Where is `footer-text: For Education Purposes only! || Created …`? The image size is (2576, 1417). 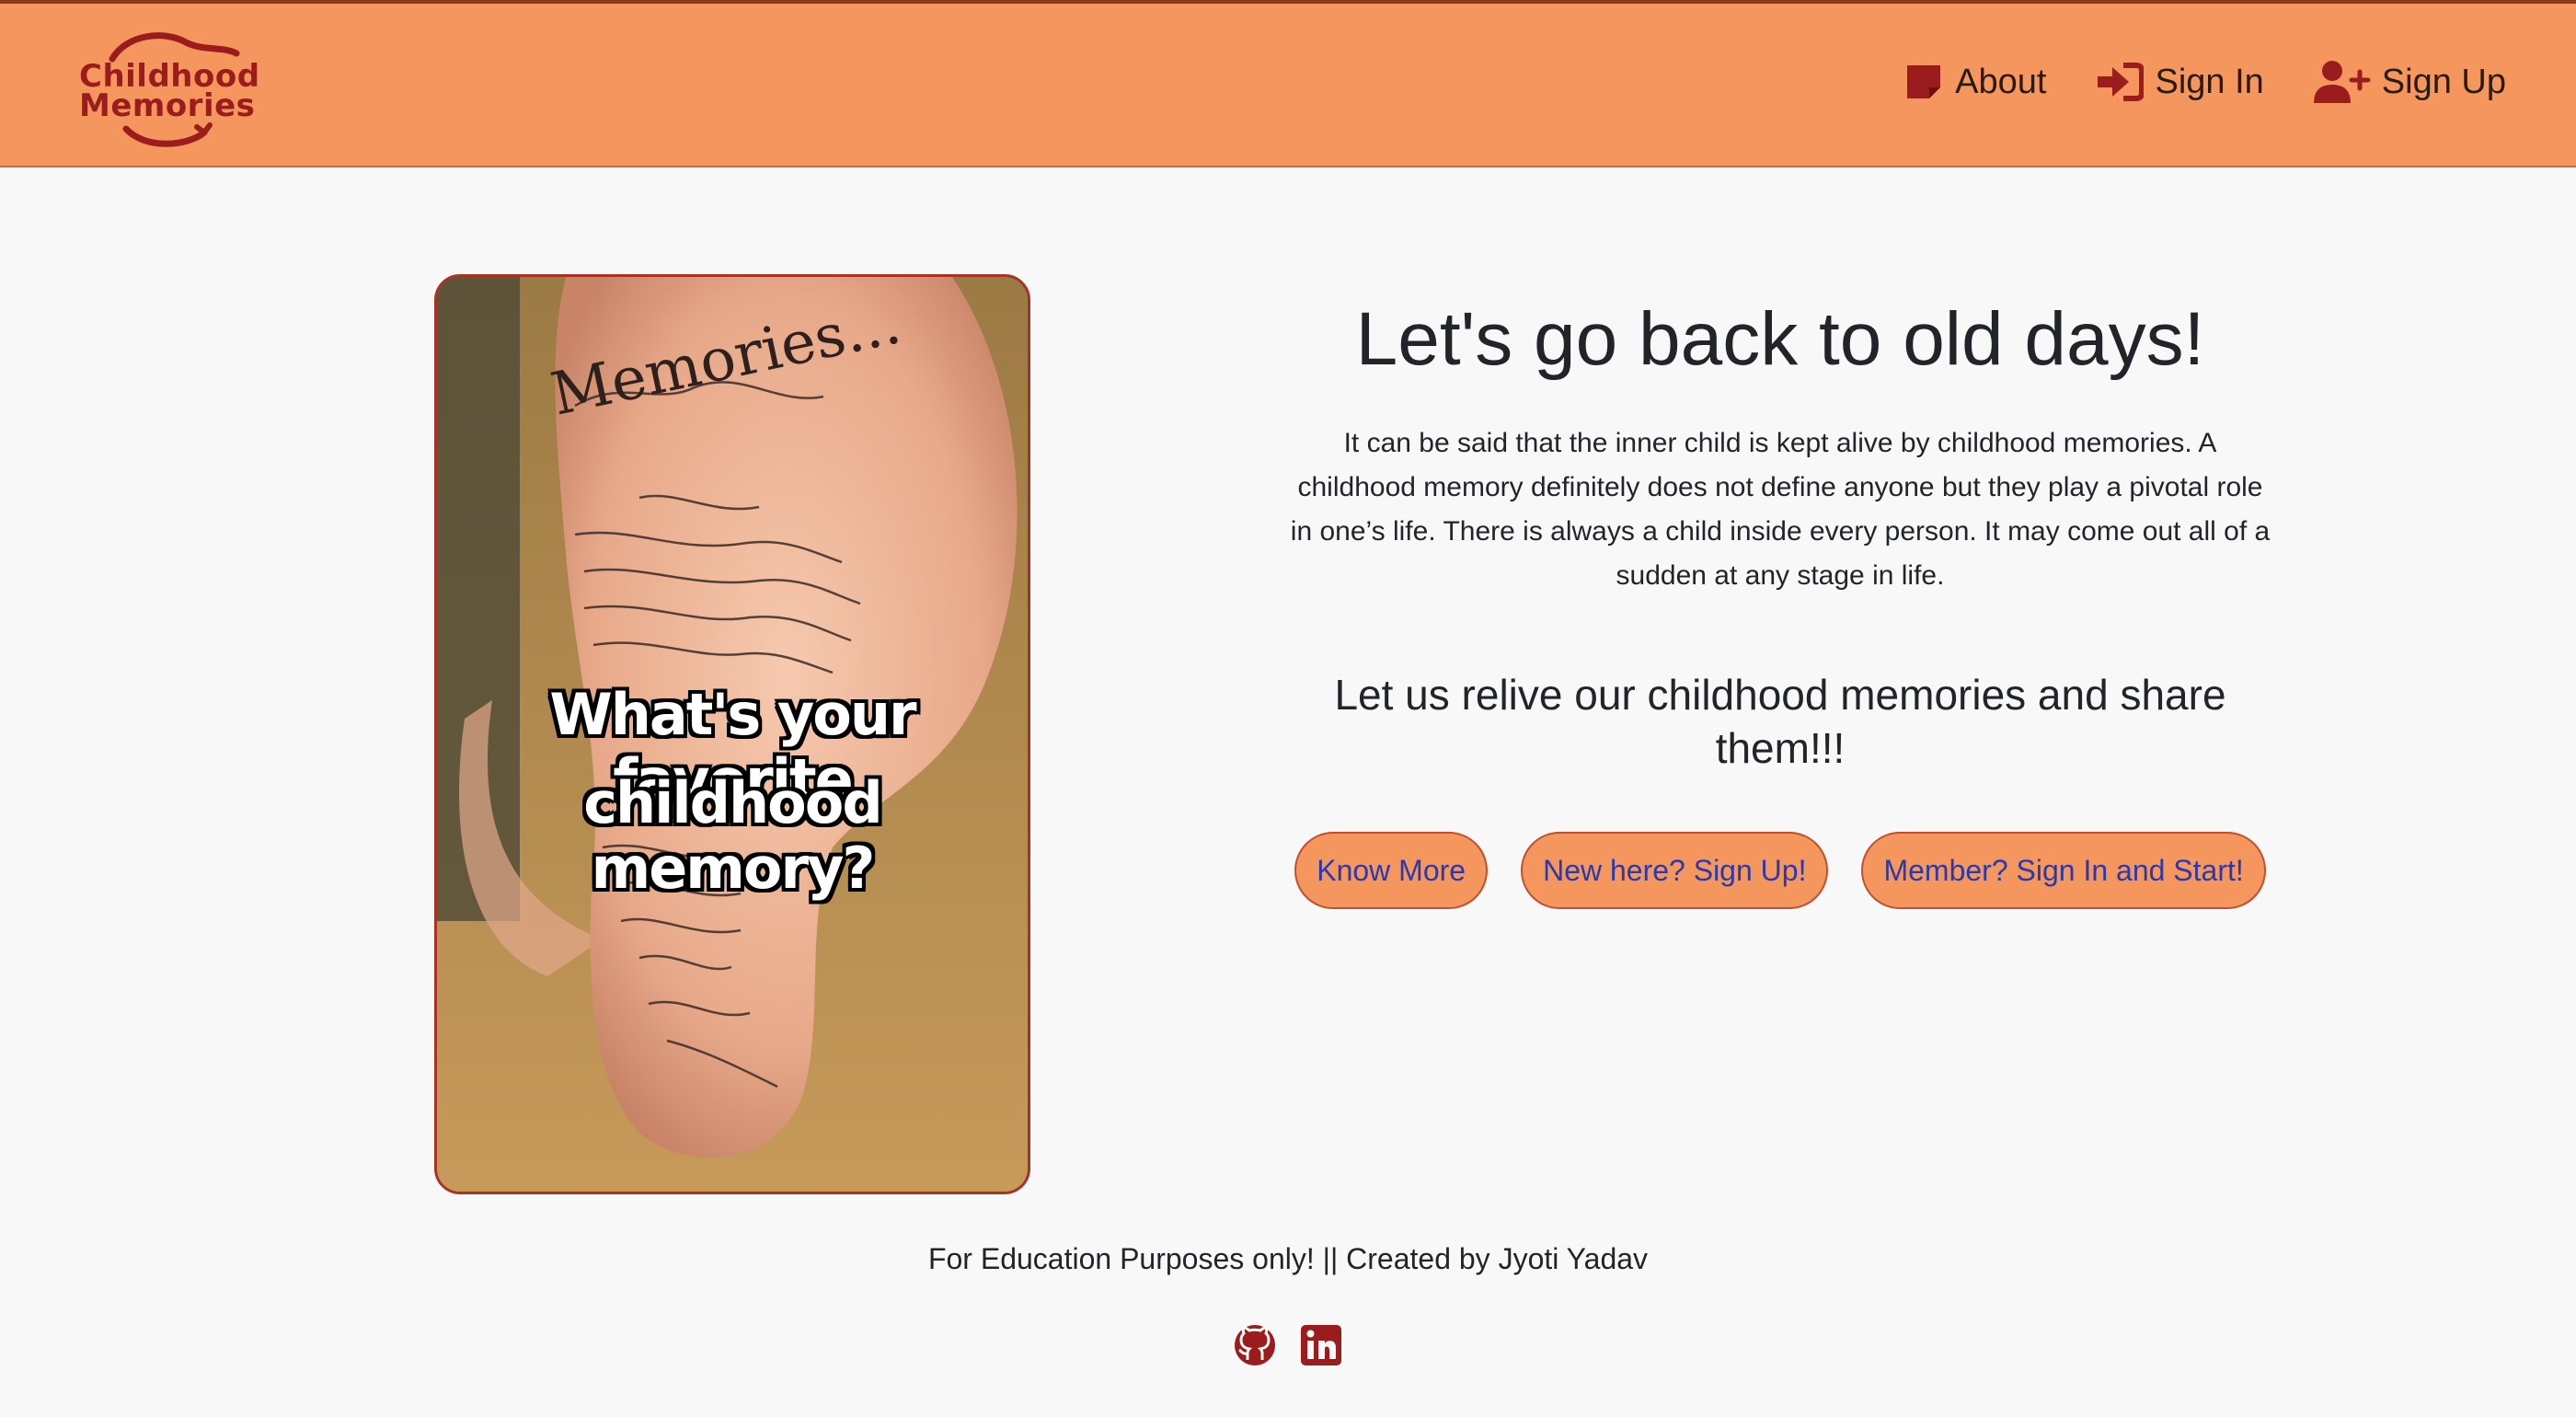 footer-text: For Education Purposes only! || Created … is located at coordinates (1288, 1258).